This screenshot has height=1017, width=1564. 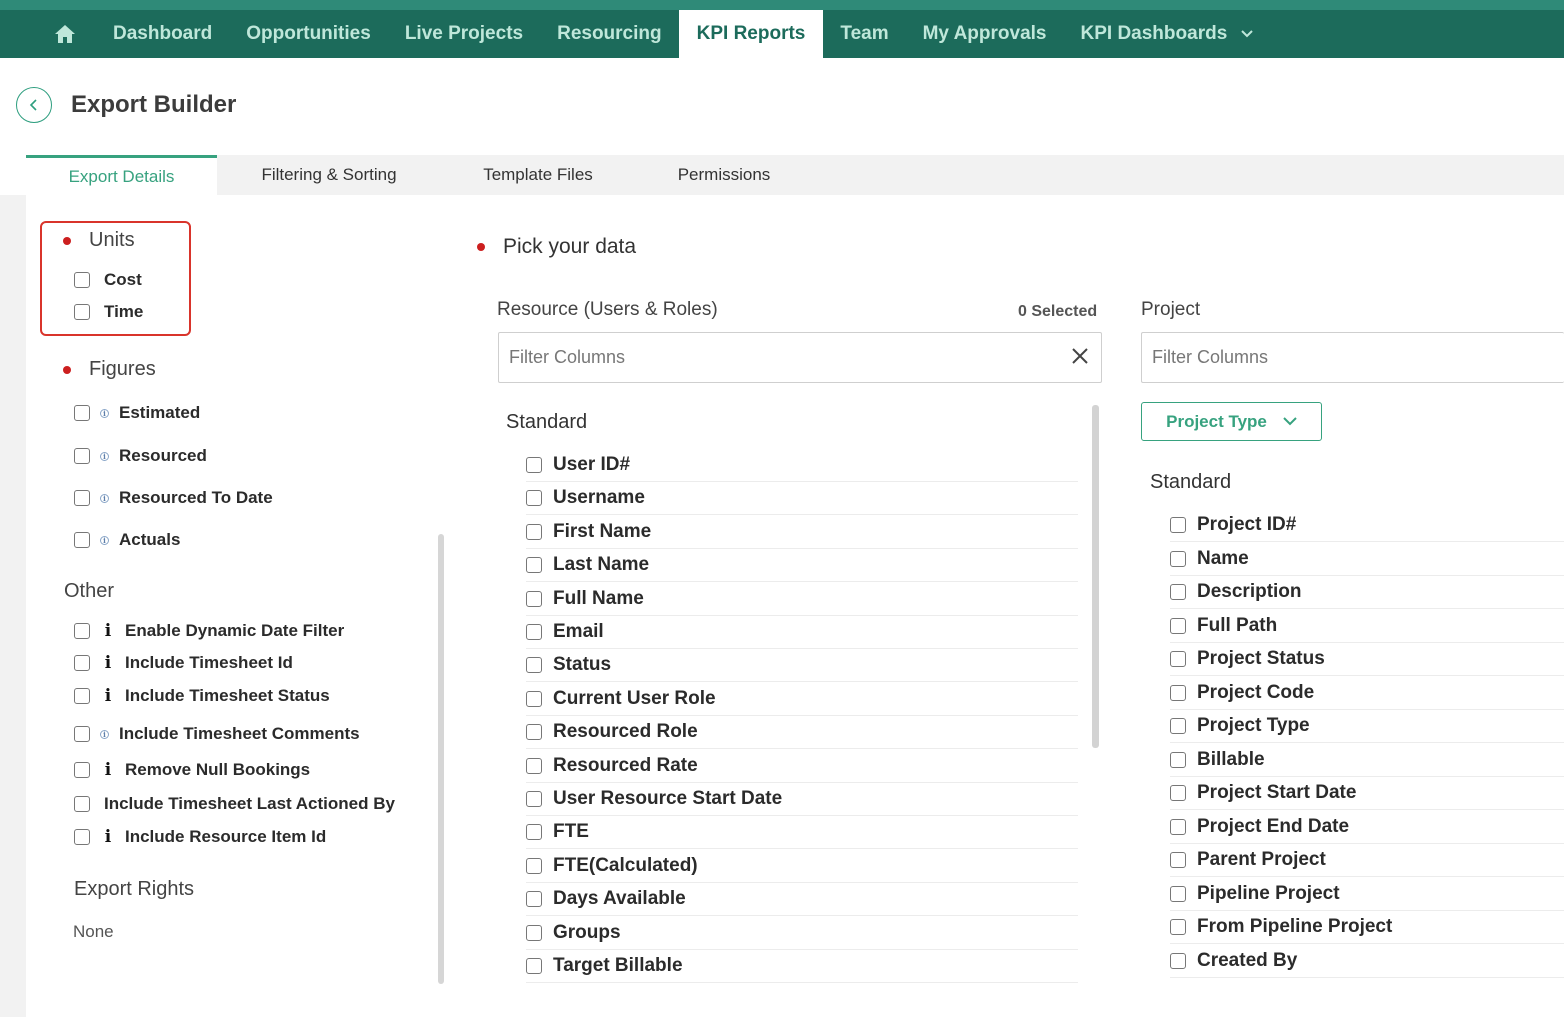 What do you see at coordinates (34, 105) in the screenshot?
I see `back-button` at bounding box center [34, 105].